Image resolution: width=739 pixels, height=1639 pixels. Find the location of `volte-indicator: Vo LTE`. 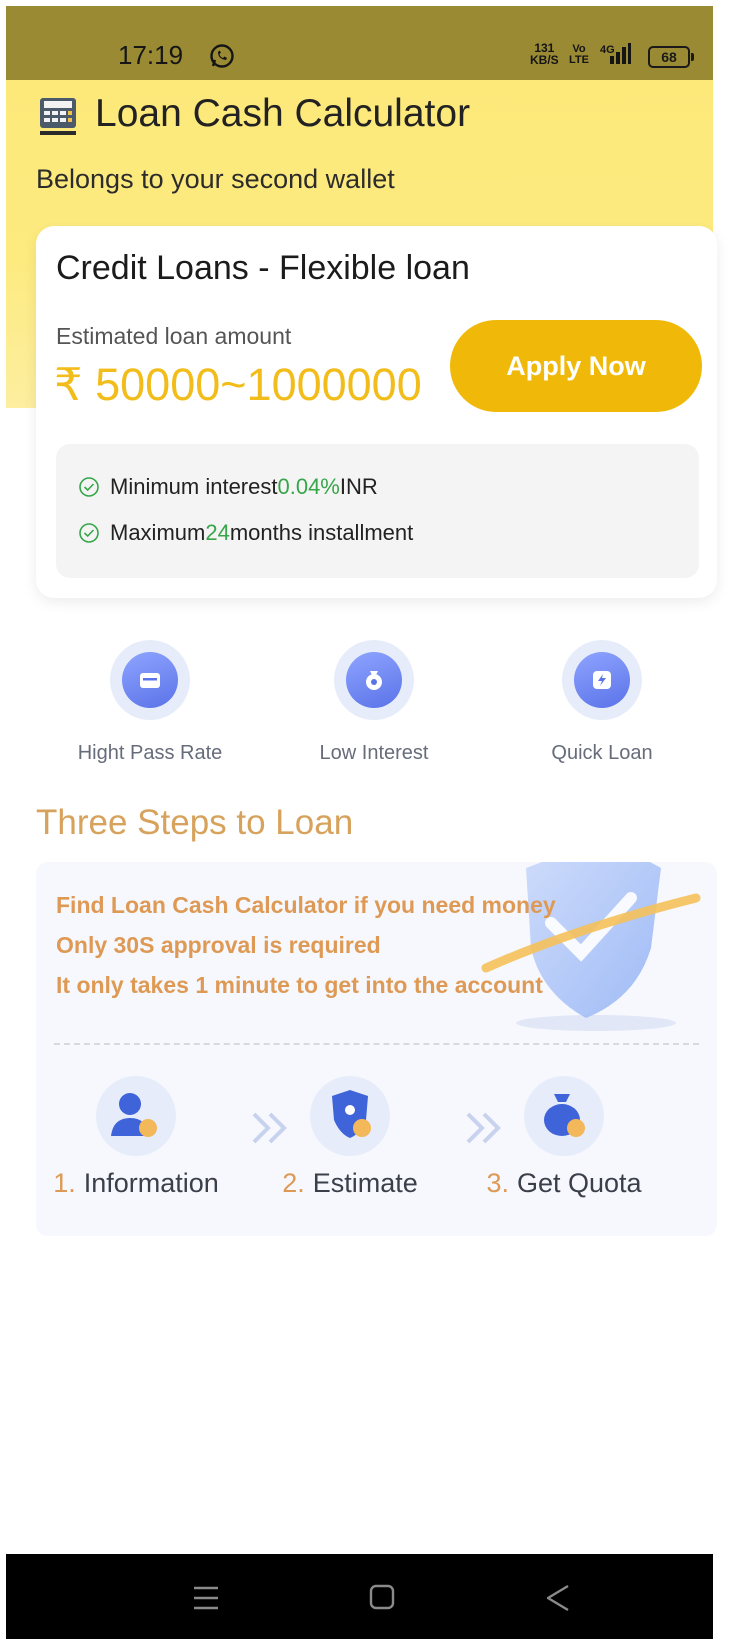

volte-indicator: Vo LTE is located at coordinates (579, 55).